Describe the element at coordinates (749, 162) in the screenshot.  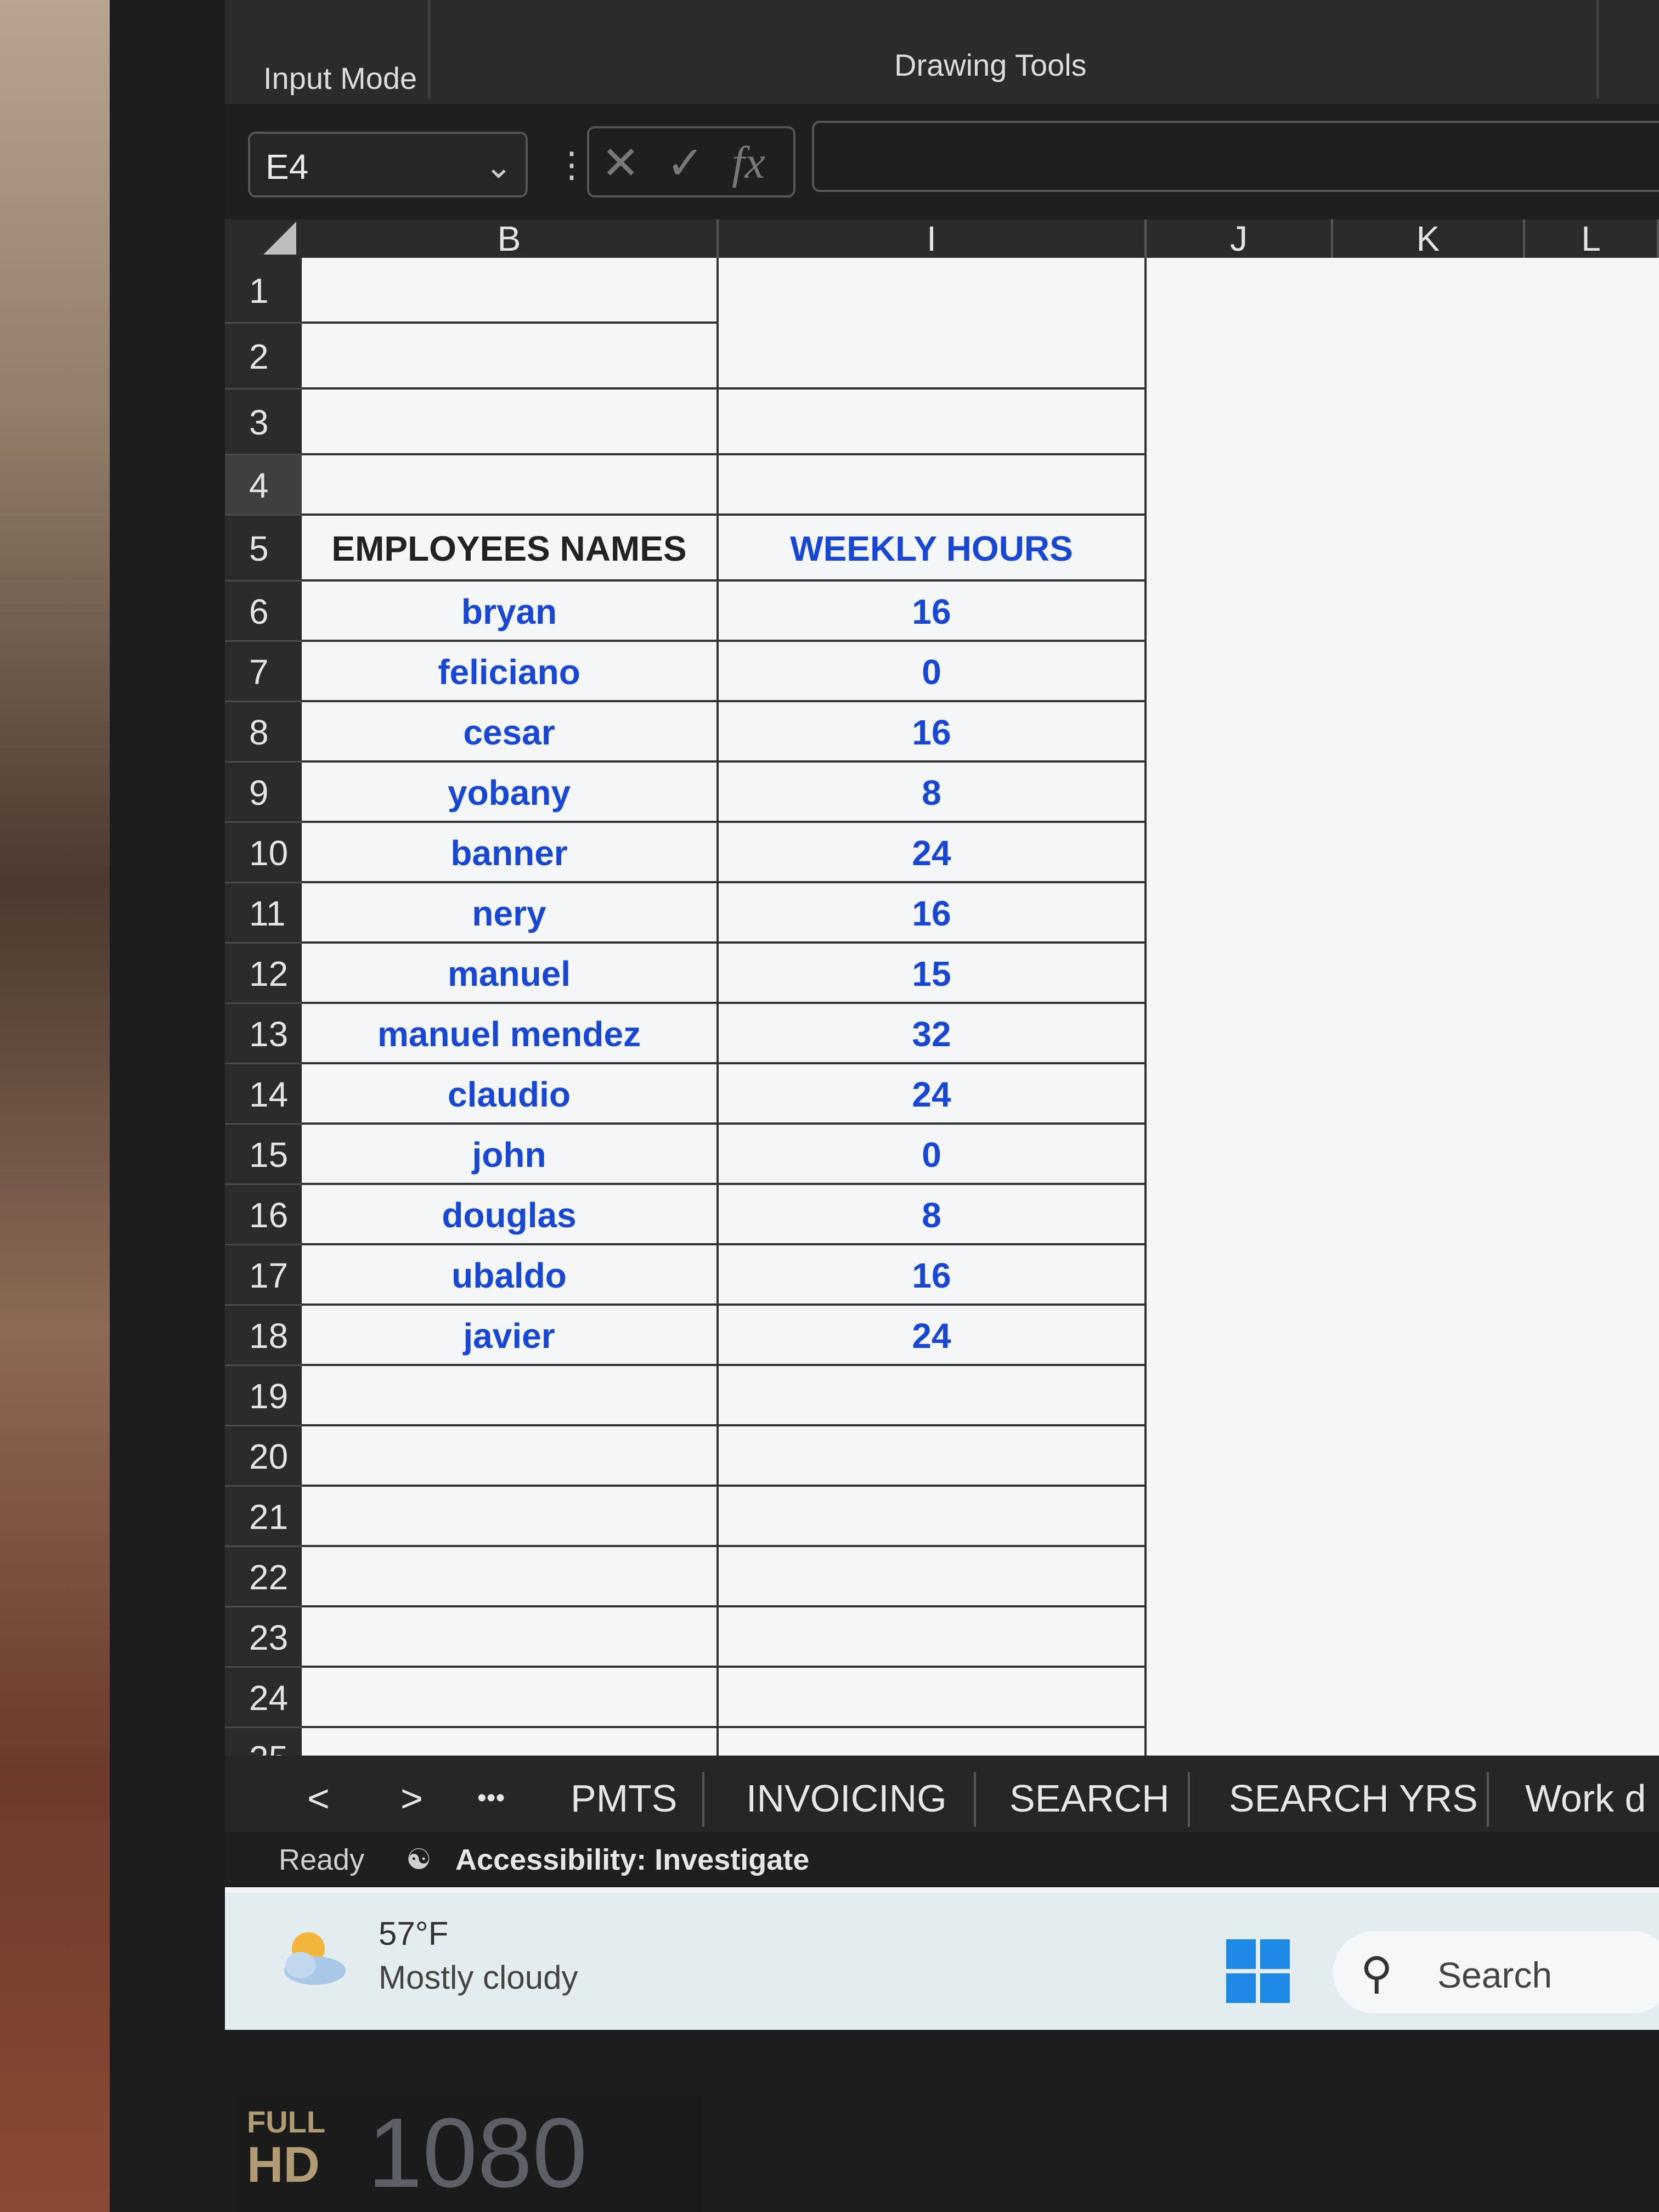
I see `fx-icon: fx` at that location.